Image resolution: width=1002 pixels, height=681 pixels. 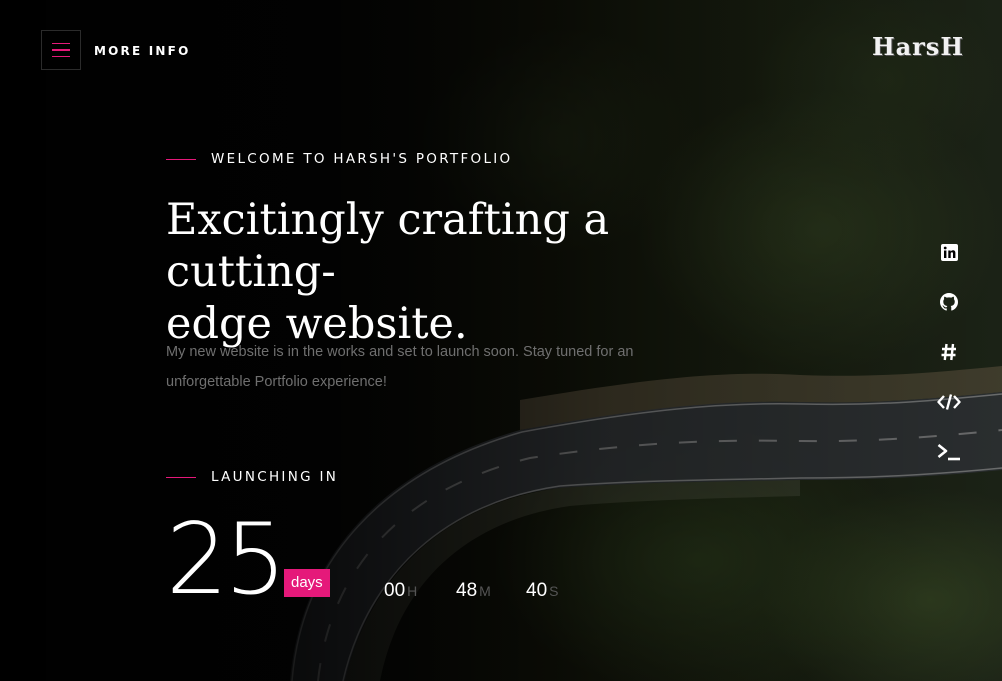 What do you see at coordinates (467, 590) in the screenshot?
I see `minutes-value: 48` at bounding box center [467, 590].